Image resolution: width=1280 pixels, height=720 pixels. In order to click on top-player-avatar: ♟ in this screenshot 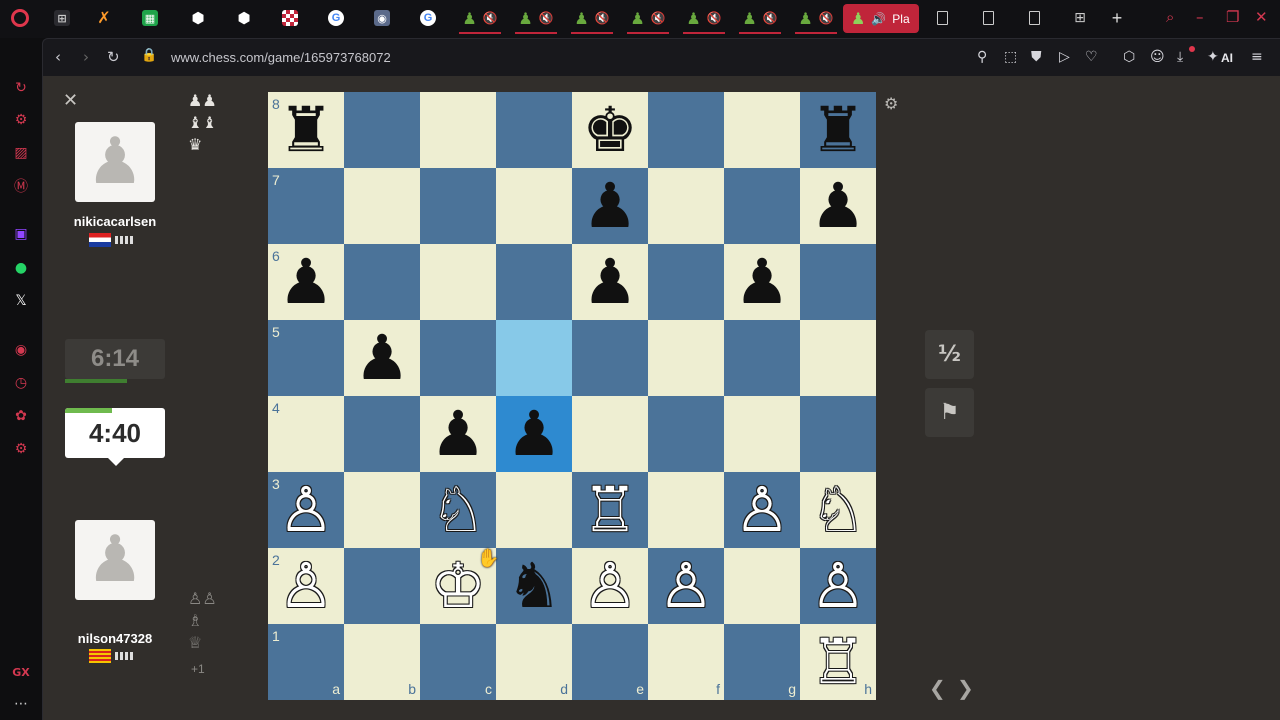, I will do `click(115, 162)`.